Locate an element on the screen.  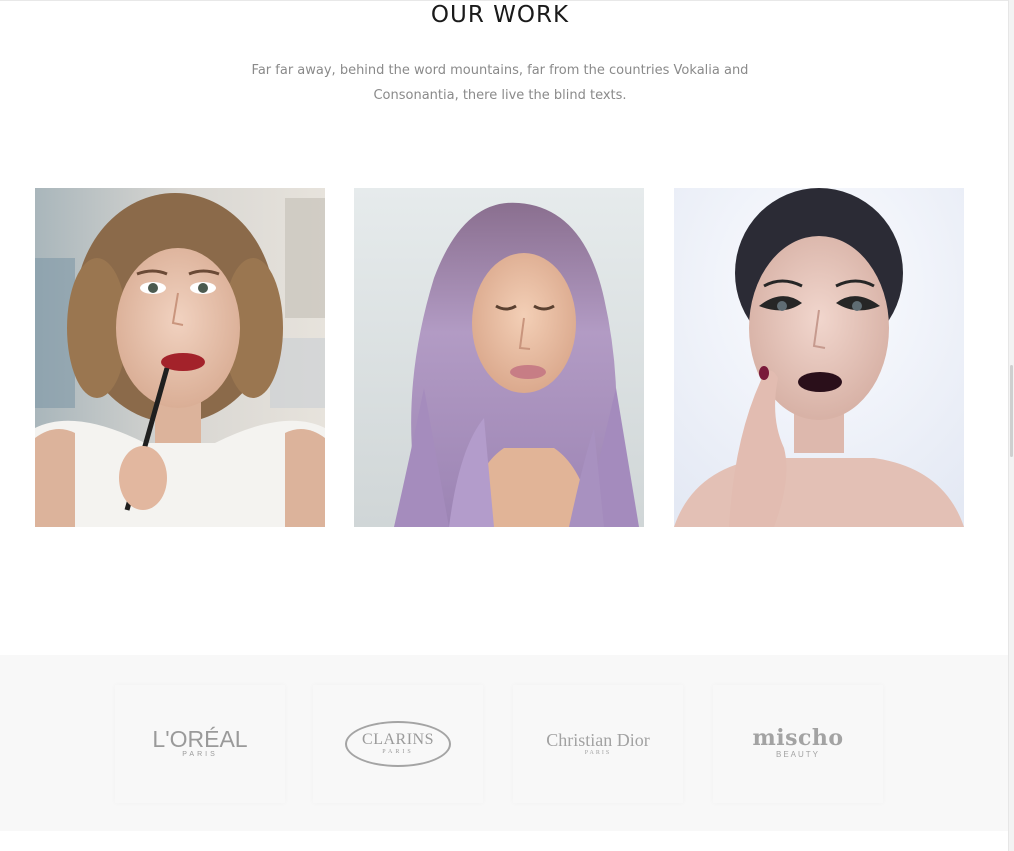
brand-card-mischo: mischo BEAUTY is located at coordinates (798, 744).